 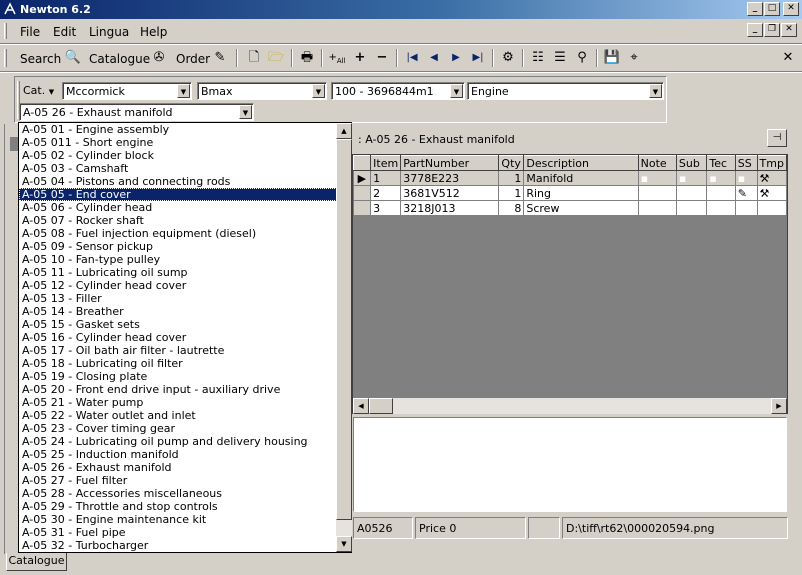 I want to click on dropdown-item: A-05 30 - Engine maintenance kit, so click(x=185, y=519).